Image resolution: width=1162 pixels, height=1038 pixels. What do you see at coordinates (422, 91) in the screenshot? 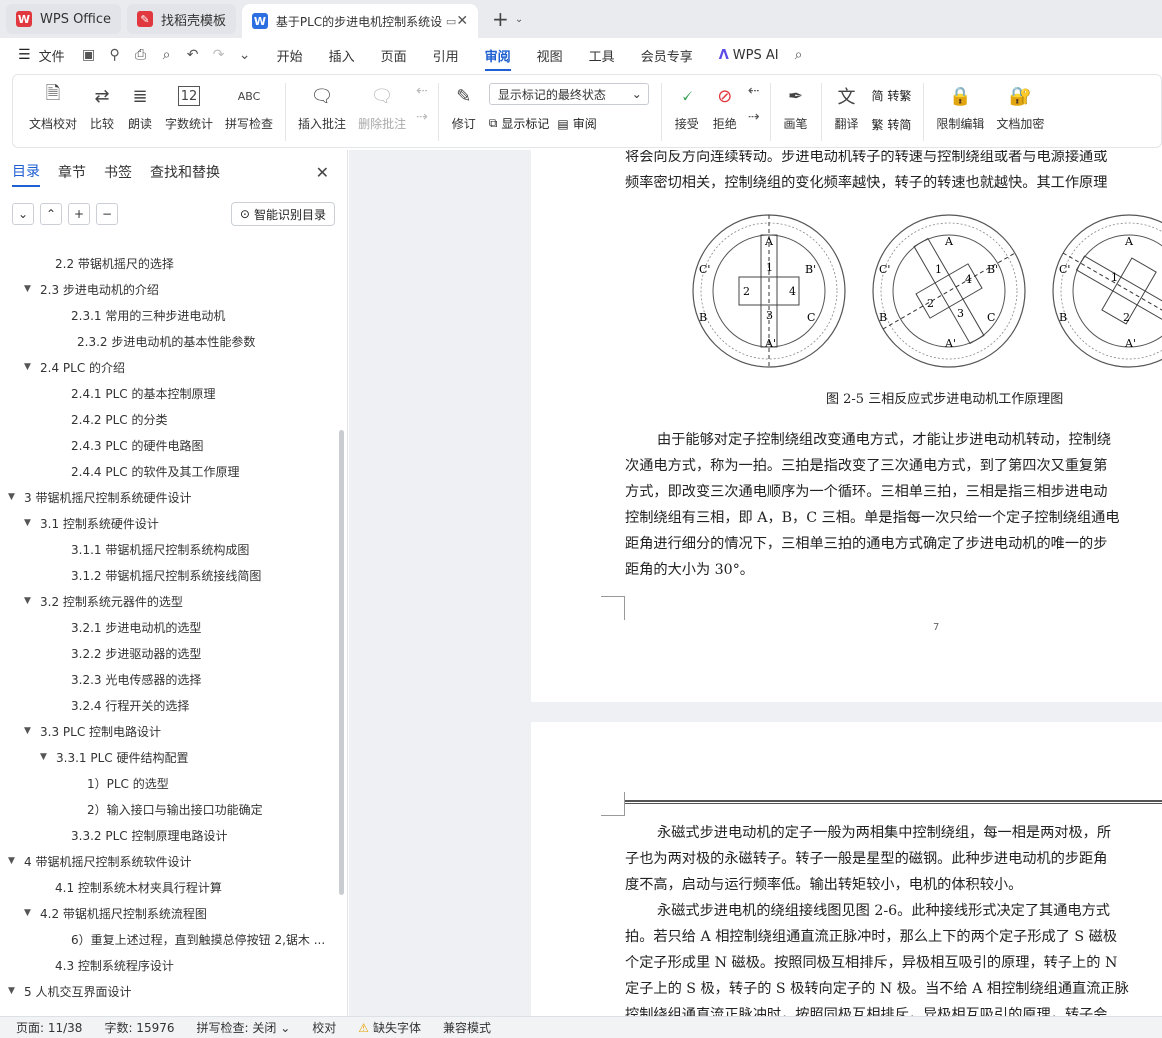
I see `previous-comment-icon: ⇠` at bounding box center [422, 91].